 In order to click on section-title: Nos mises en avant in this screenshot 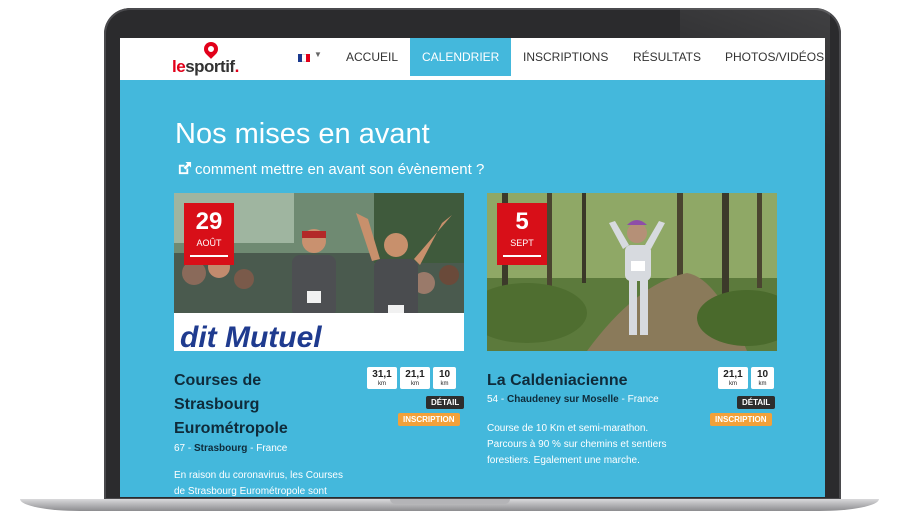, I will do `click(302, 134)`.